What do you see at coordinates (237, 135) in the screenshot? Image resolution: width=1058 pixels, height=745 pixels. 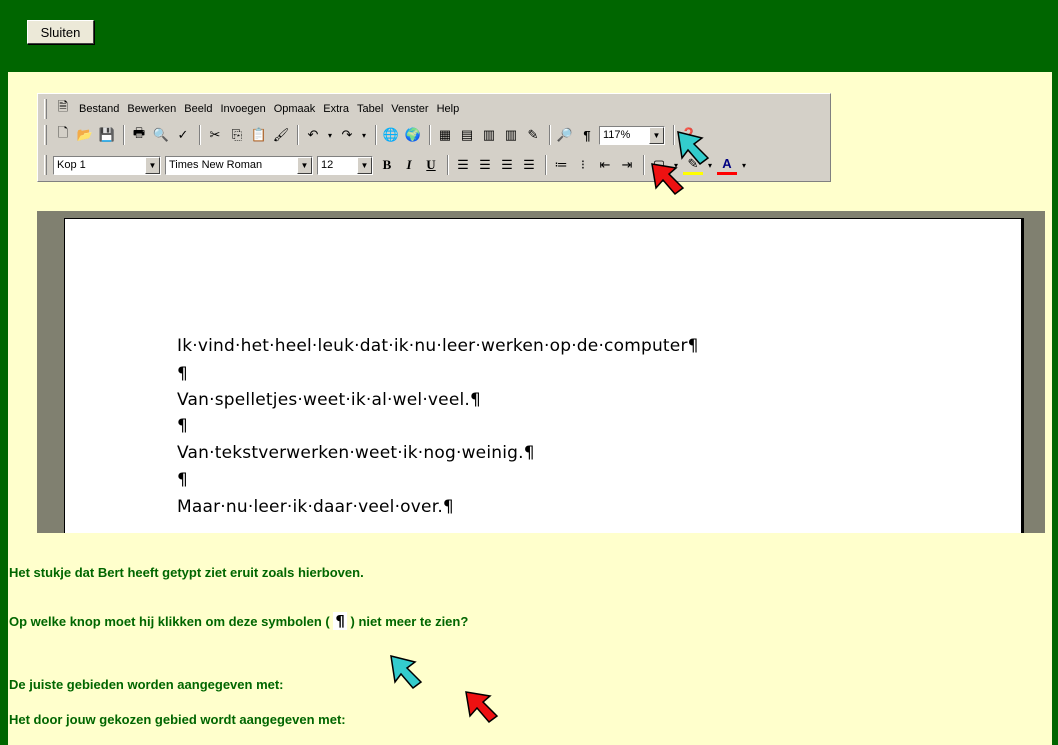 I see `copy-icon: ⎘` at bounding box center [237, 135].